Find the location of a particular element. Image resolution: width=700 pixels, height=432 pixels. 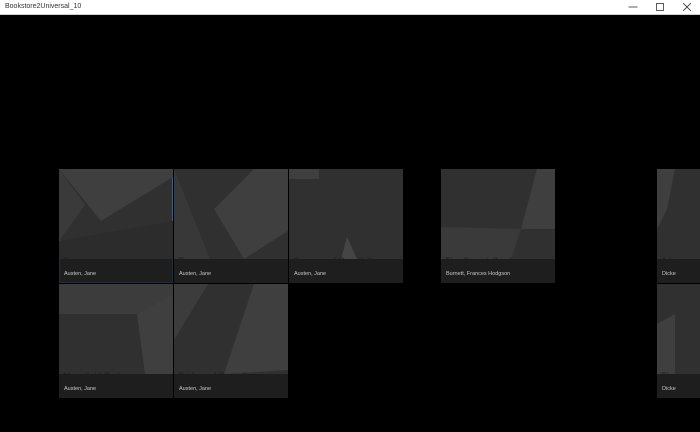

book-title: A Li is located at coordinates (669, 261).